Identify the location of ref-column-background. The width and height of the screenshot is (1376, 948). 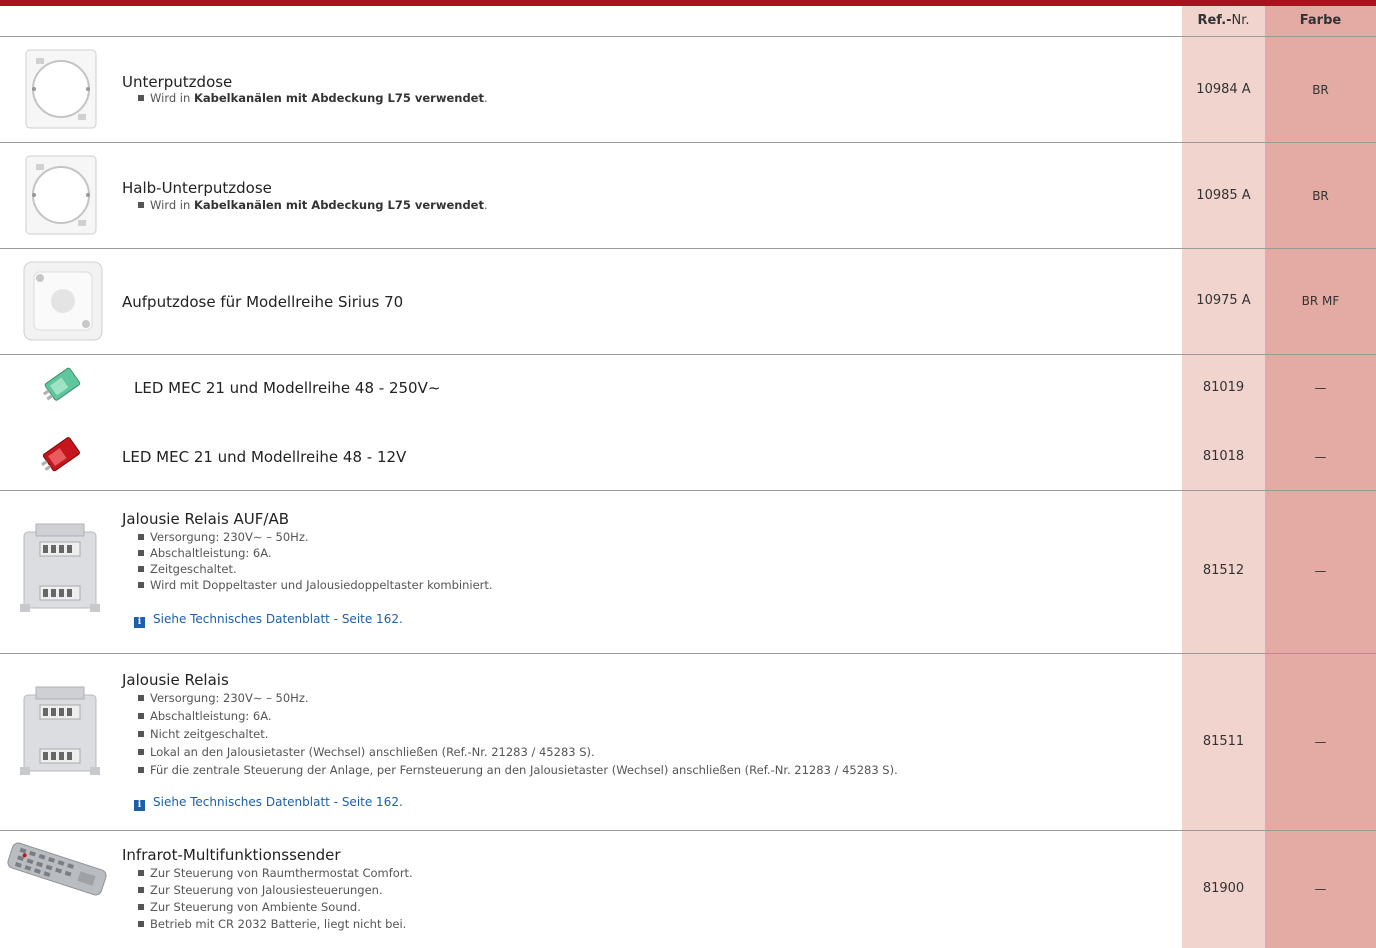
(1223, 477).